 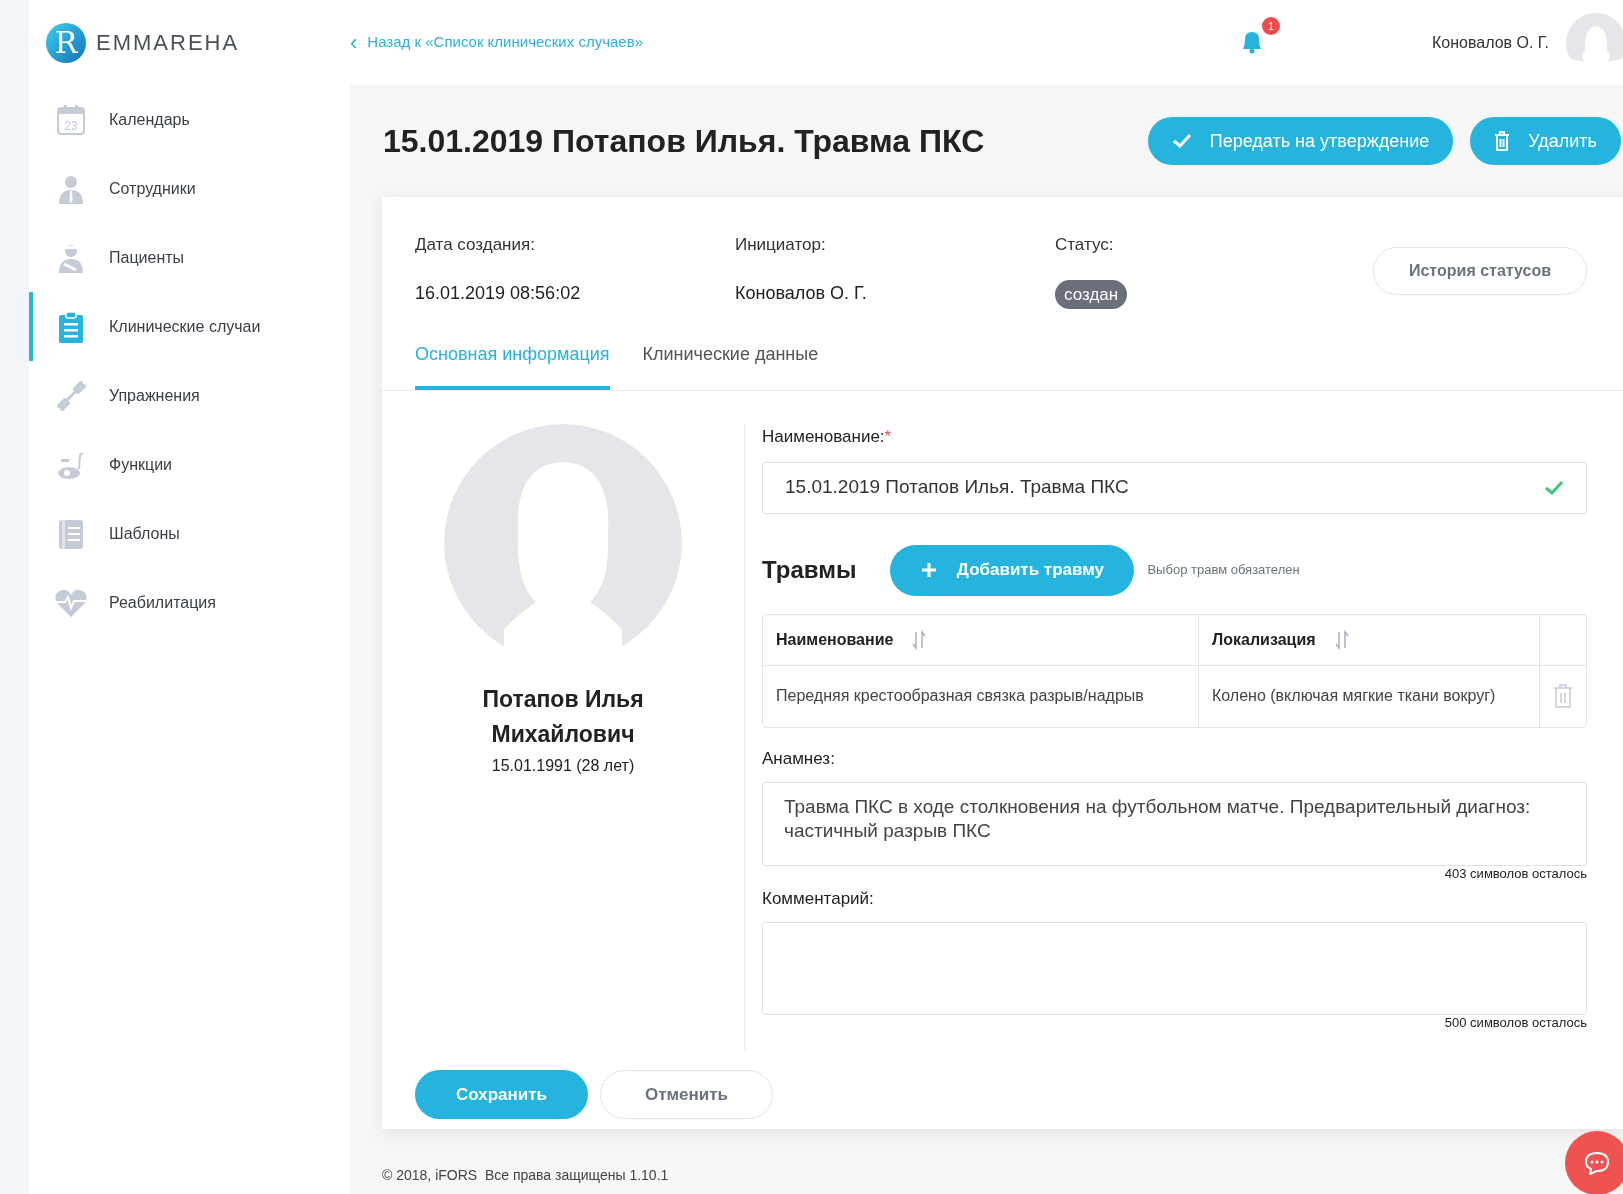 I want to click on logo-mark: R, so click(x=66, y=42).